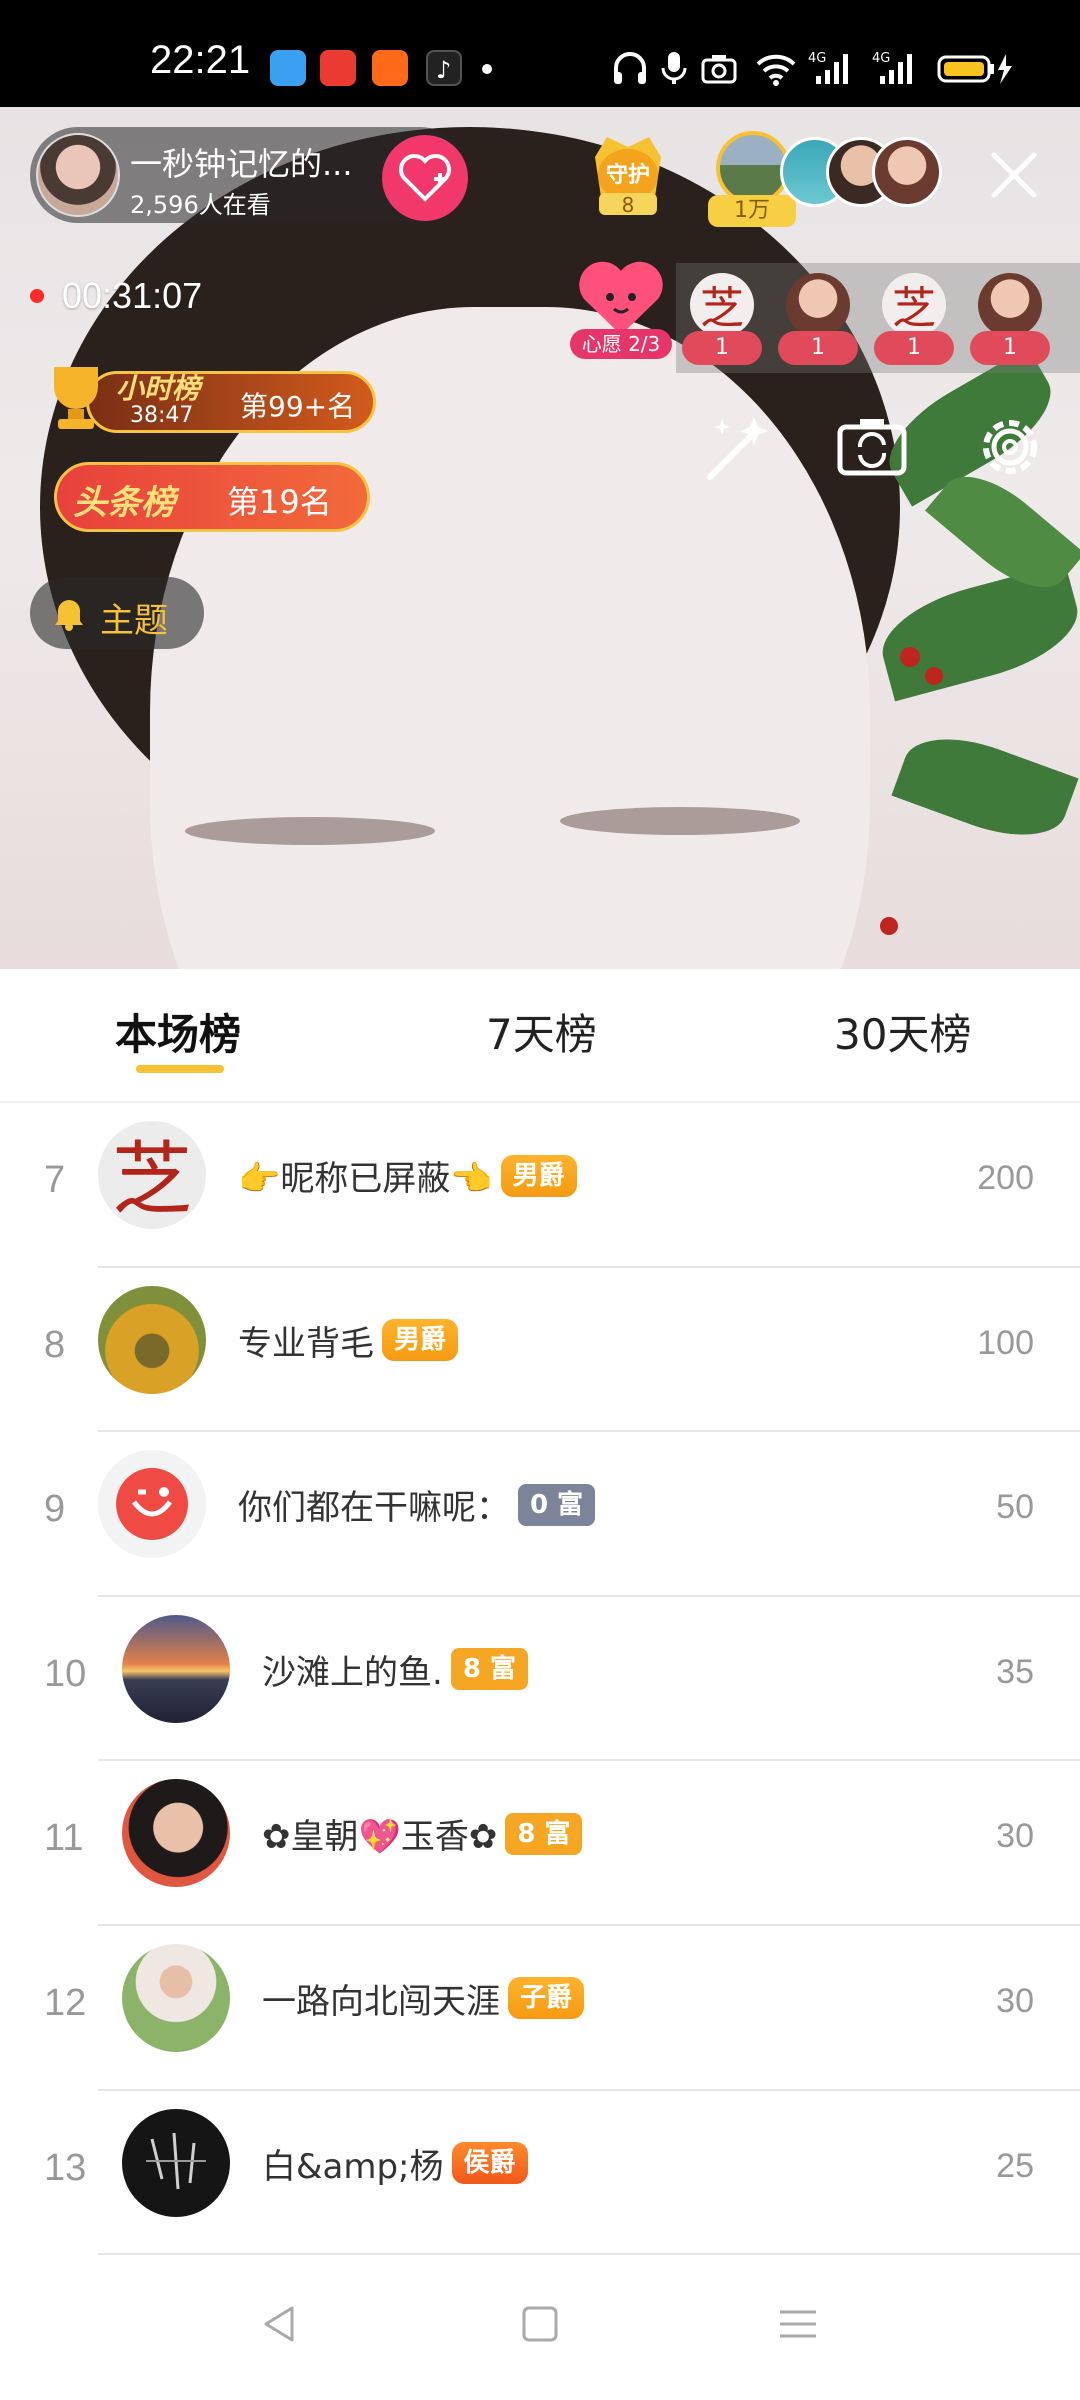  Describe the element at coordinates (1010, 447) in the screenshot. I see `settings-gear-icon` at that location.